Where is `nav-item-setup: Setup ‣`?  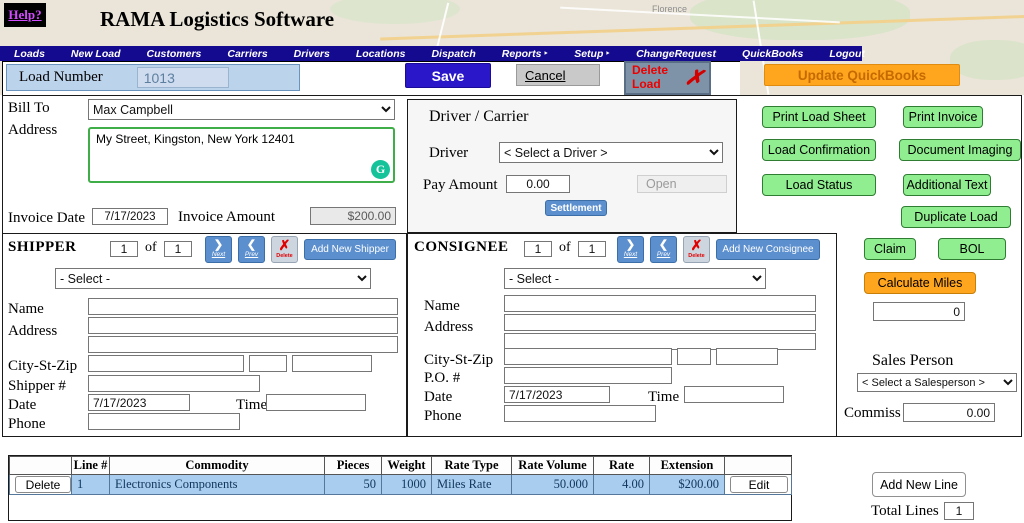 nav-item-setup: Setup ‣ is located at coordinates (592, 54).